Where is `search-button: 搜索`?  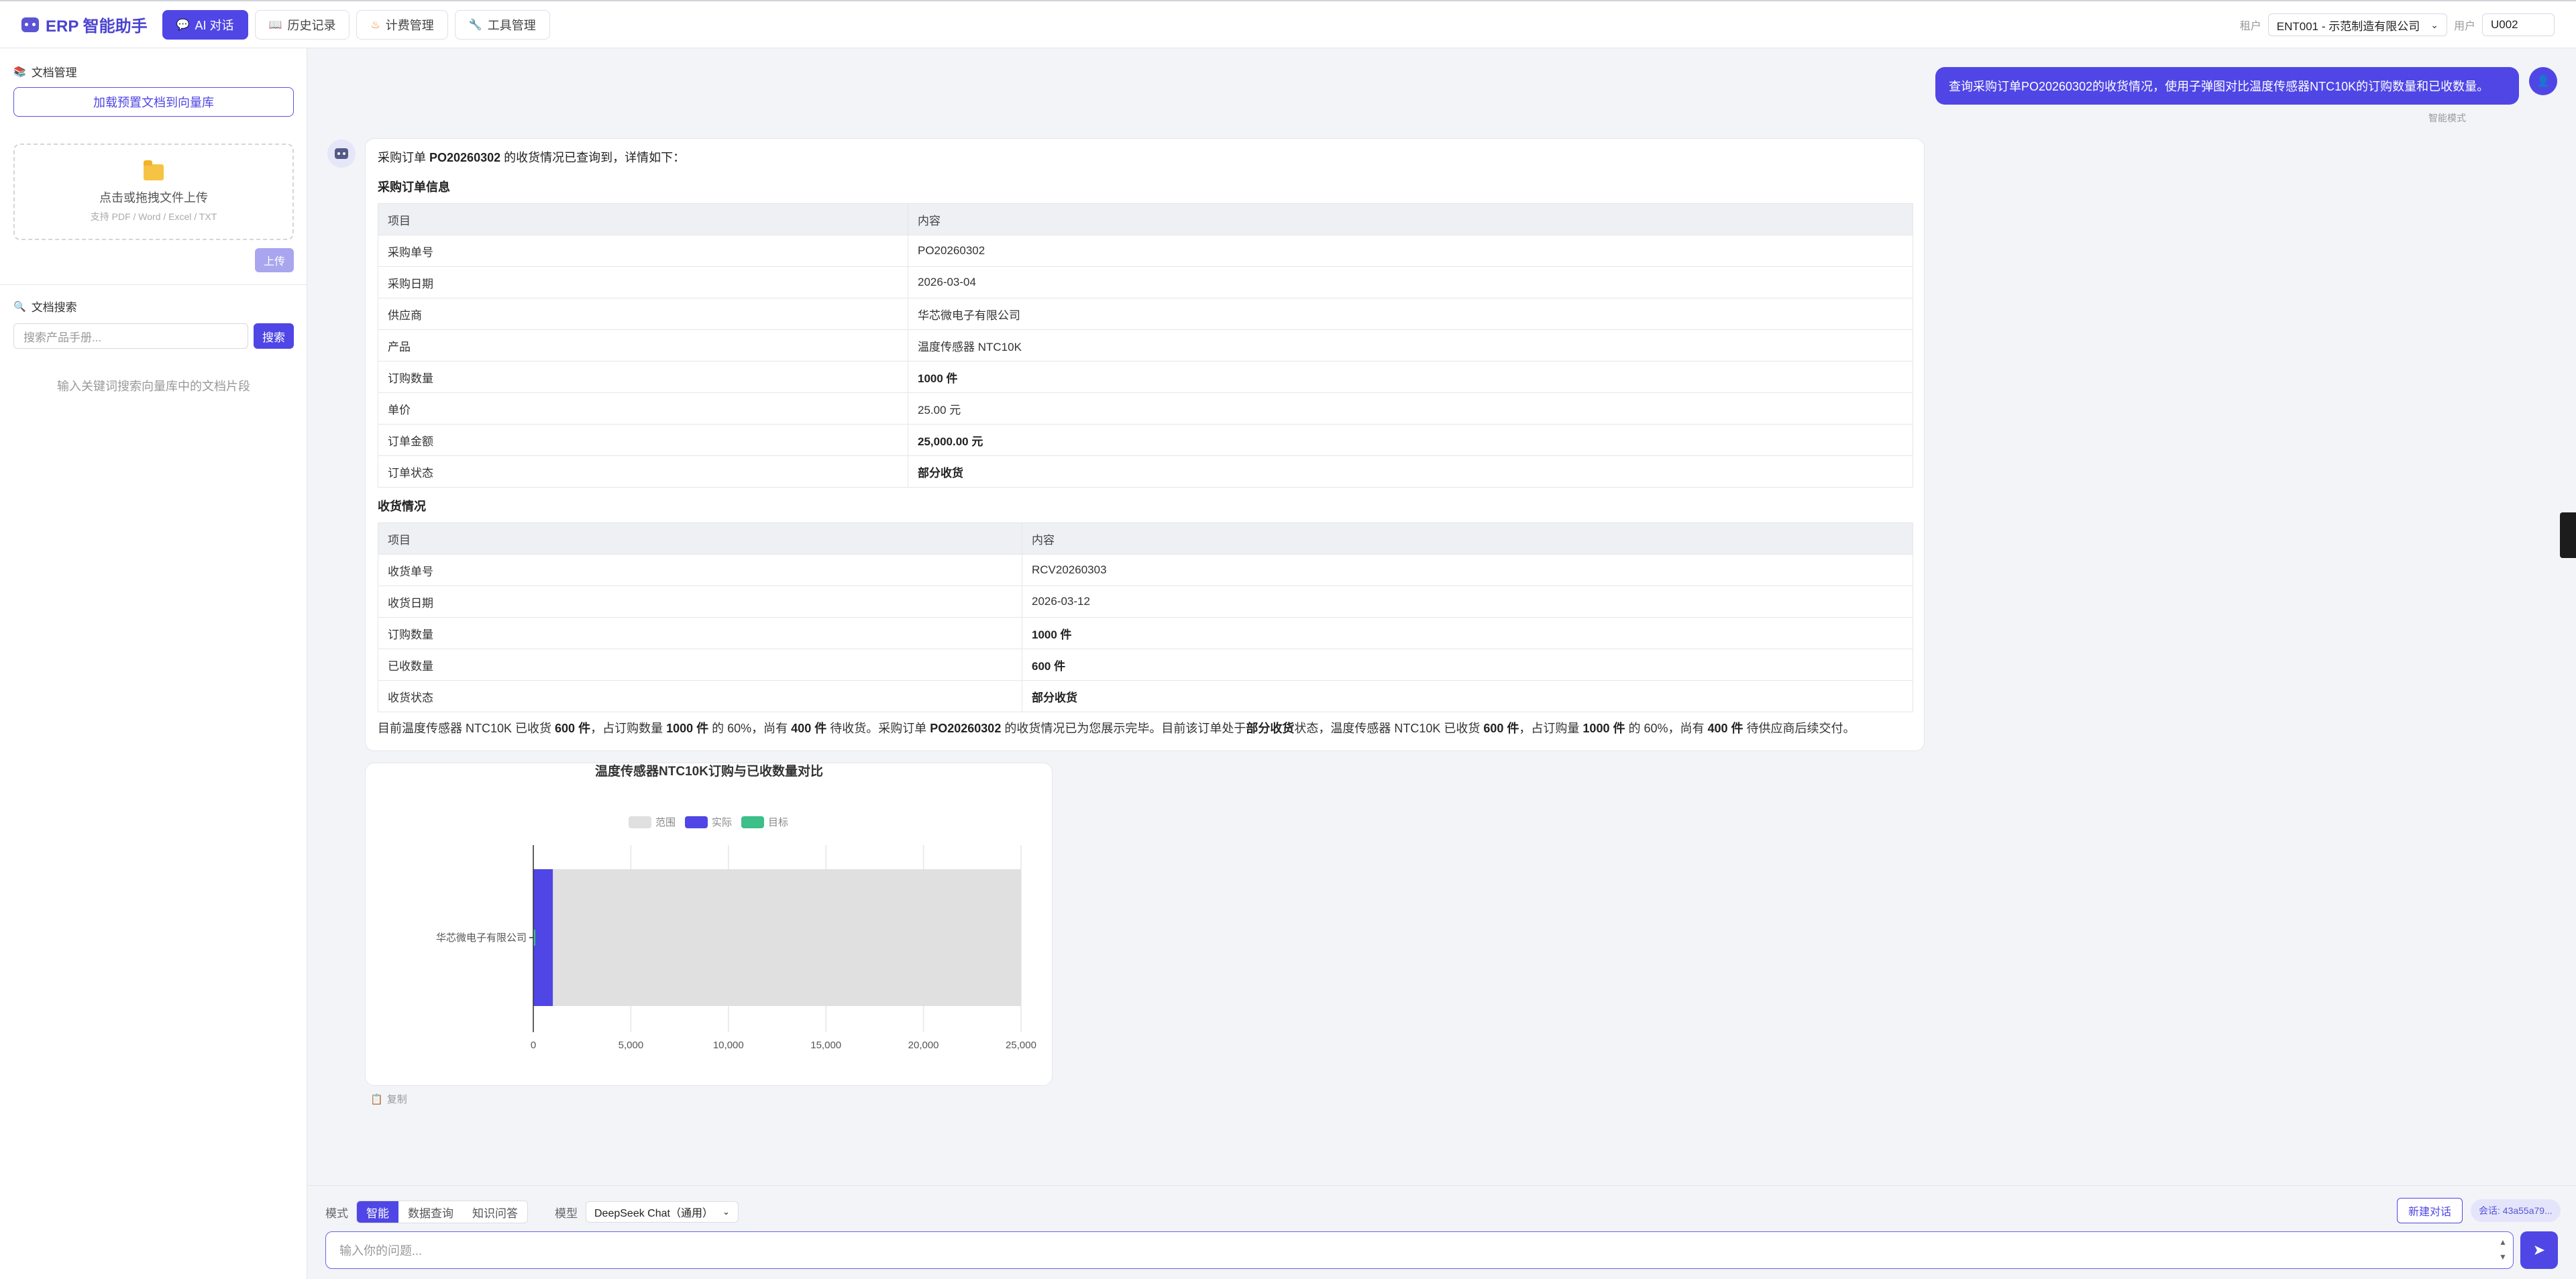 search-button: 搜索 is located at coordinates (274, 336).